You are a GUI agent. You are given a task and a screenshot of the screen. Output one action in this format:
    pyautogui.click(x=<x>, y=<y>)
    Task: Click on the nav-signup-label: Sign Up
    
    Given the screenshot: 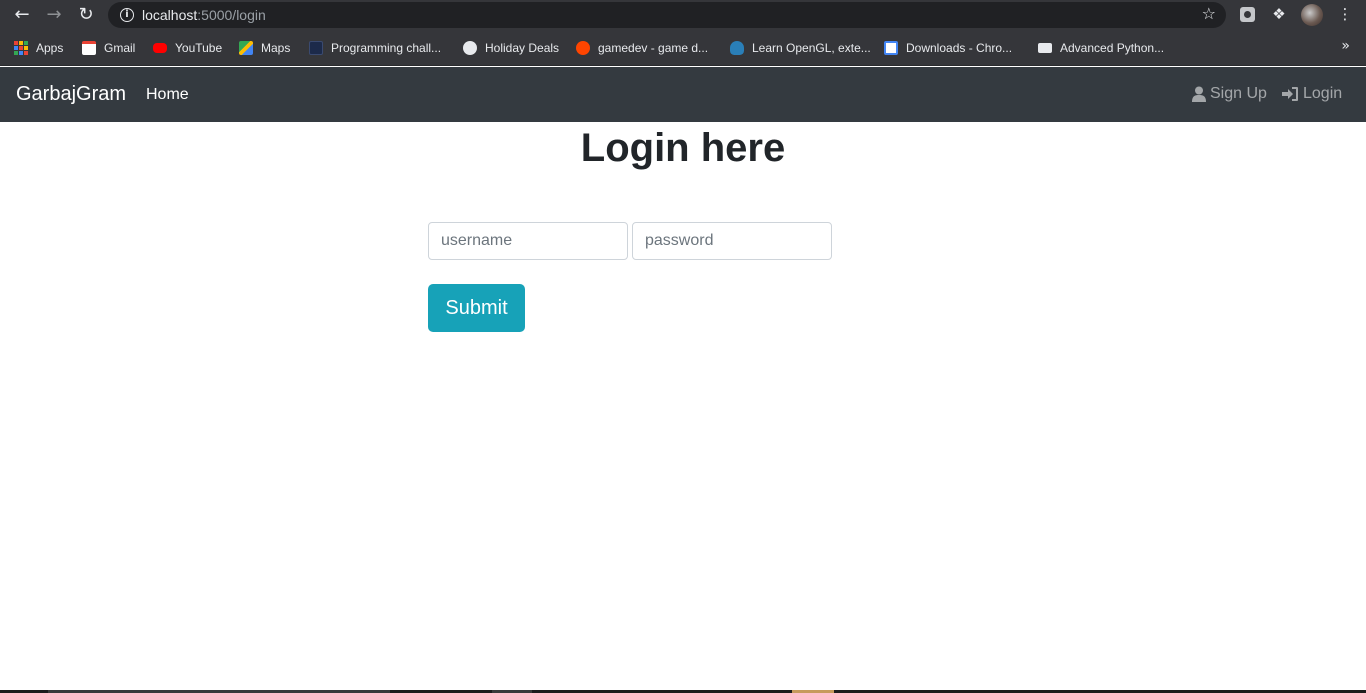 What is the action you would take?
    pyautogui.click(x=1238, y=93)
    